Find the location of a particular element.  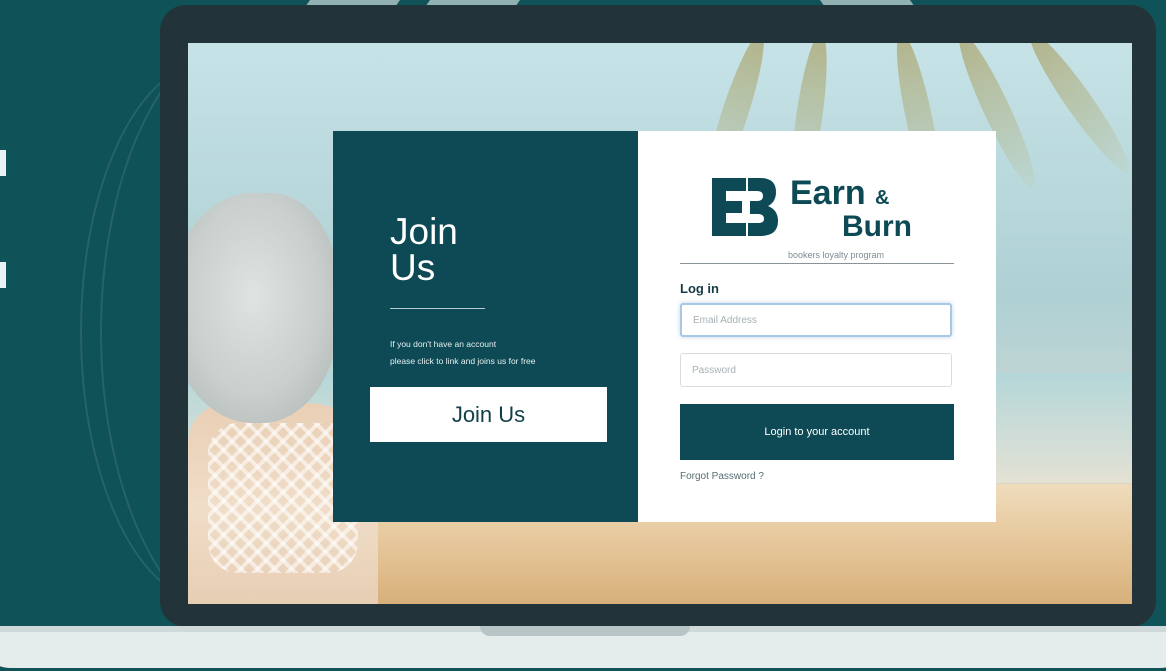

join-heading-line2: Us is located at coordinates (413, 267).